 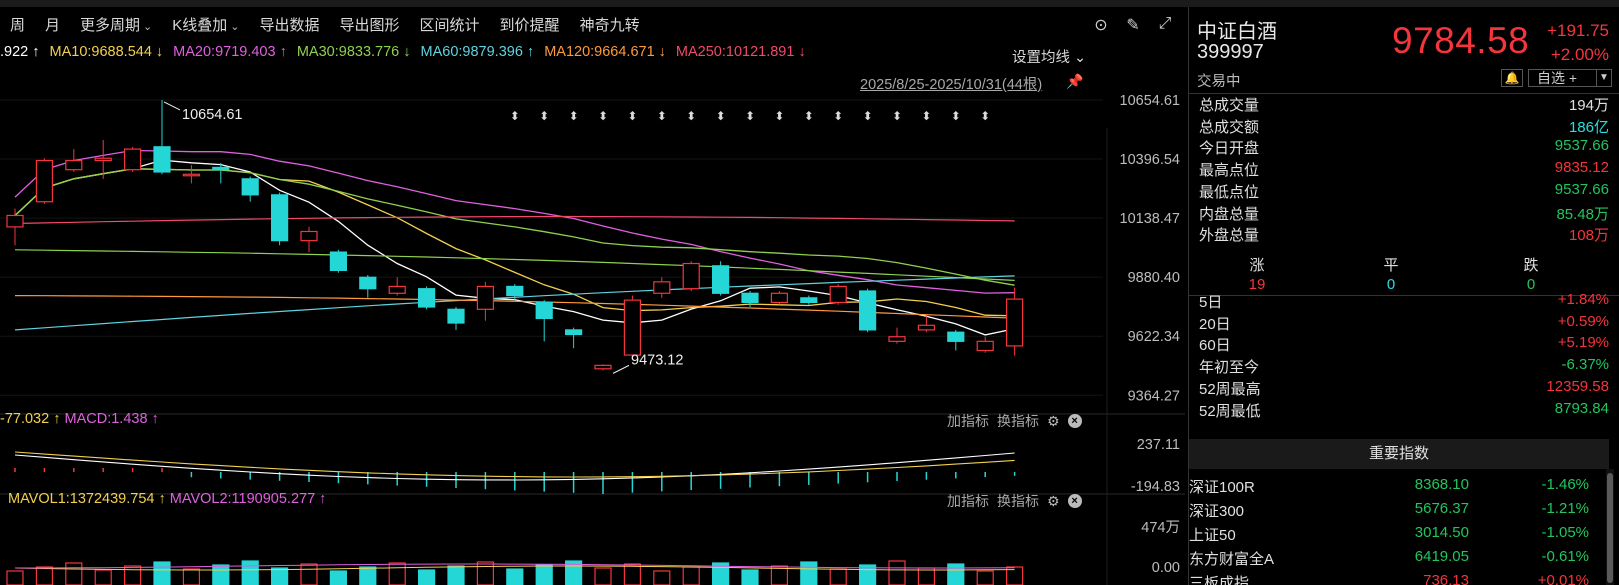 What do you see at coordinates (1583, 321) in the screenshot?
I see `return-row-value: +0.59%` at bounding box center [1583, 321].